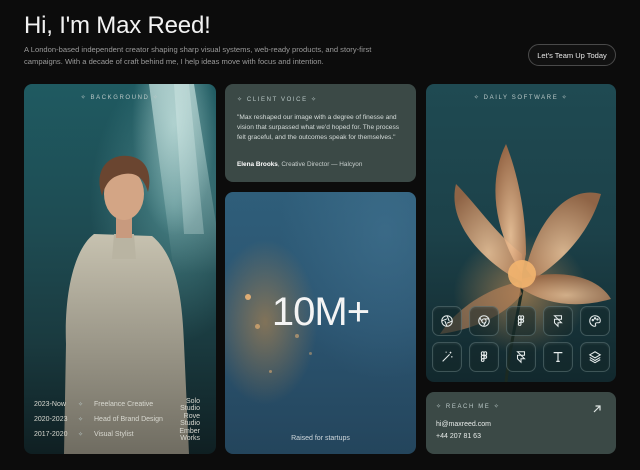  What do you see at coordinates (447, 321) in the screenshot?
I see `aperture-icon` at bounding box center [447, 321].